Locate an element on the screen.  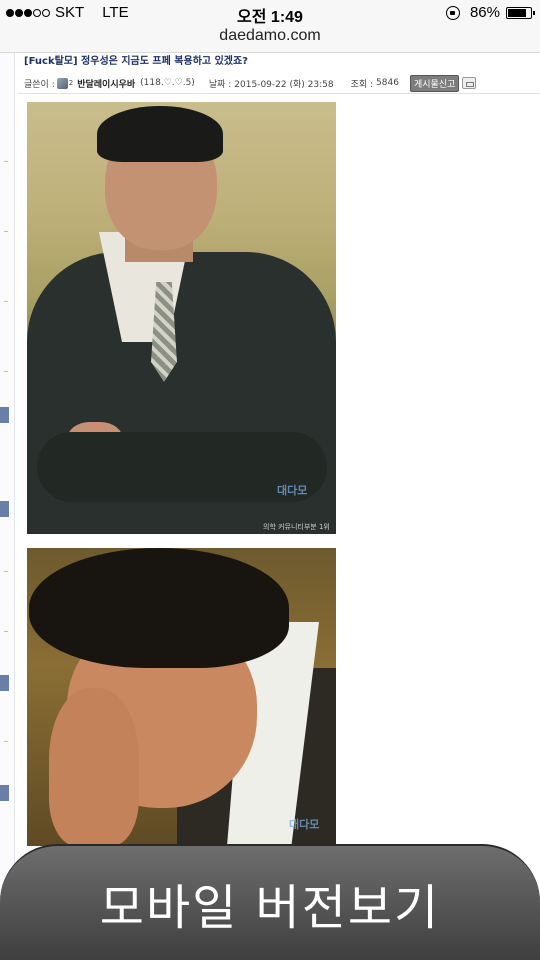
view-count: 5846 is located at coordinates (387, 83).